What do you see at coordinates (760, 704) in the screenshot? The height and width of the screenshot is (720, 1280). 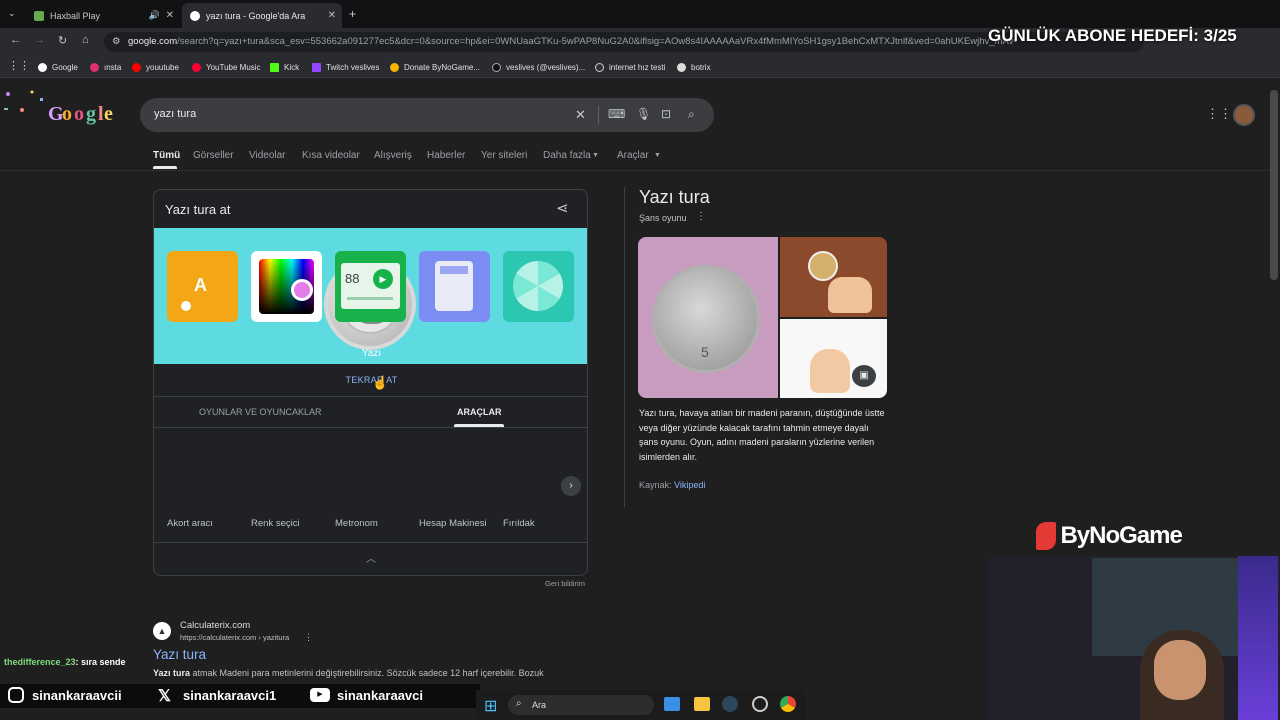 I see `app-icon` at bounding box center [760, 704].